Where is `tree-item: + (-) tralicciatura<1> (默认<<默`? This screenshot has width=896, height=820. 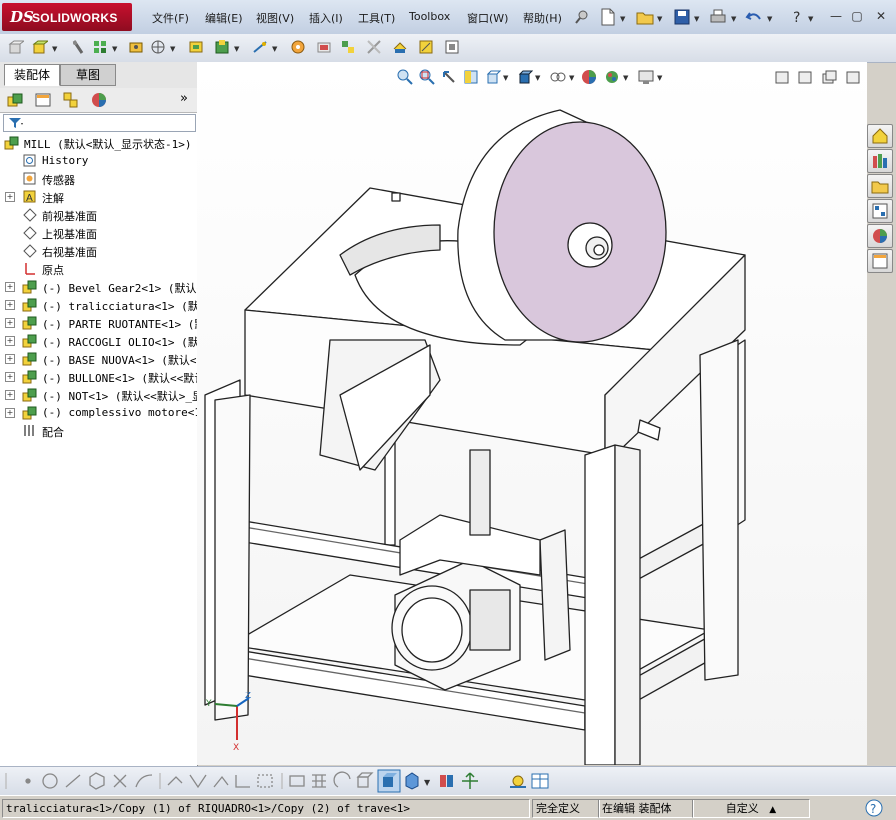
tree-item: + (-) tralicciatura<1> (默认<<默 is located at coordinates (98, 305).